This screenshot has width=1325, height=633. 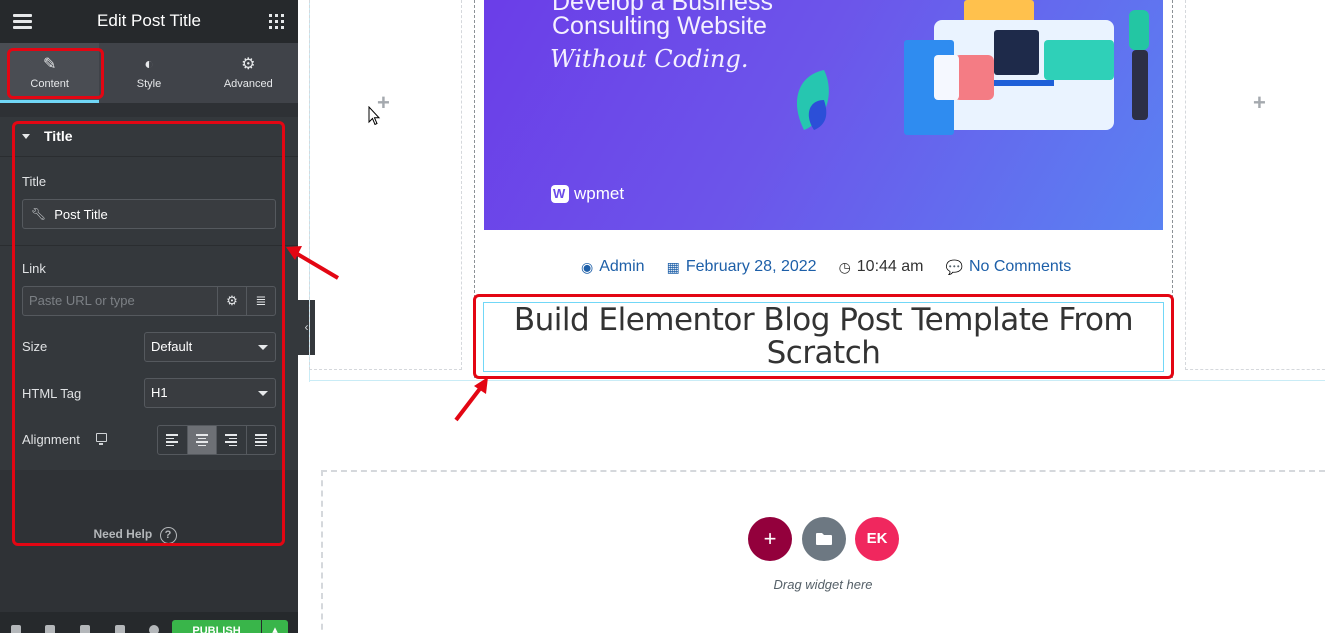 I want to click on pencil-icon: ✎, so click(x=49, y=64).